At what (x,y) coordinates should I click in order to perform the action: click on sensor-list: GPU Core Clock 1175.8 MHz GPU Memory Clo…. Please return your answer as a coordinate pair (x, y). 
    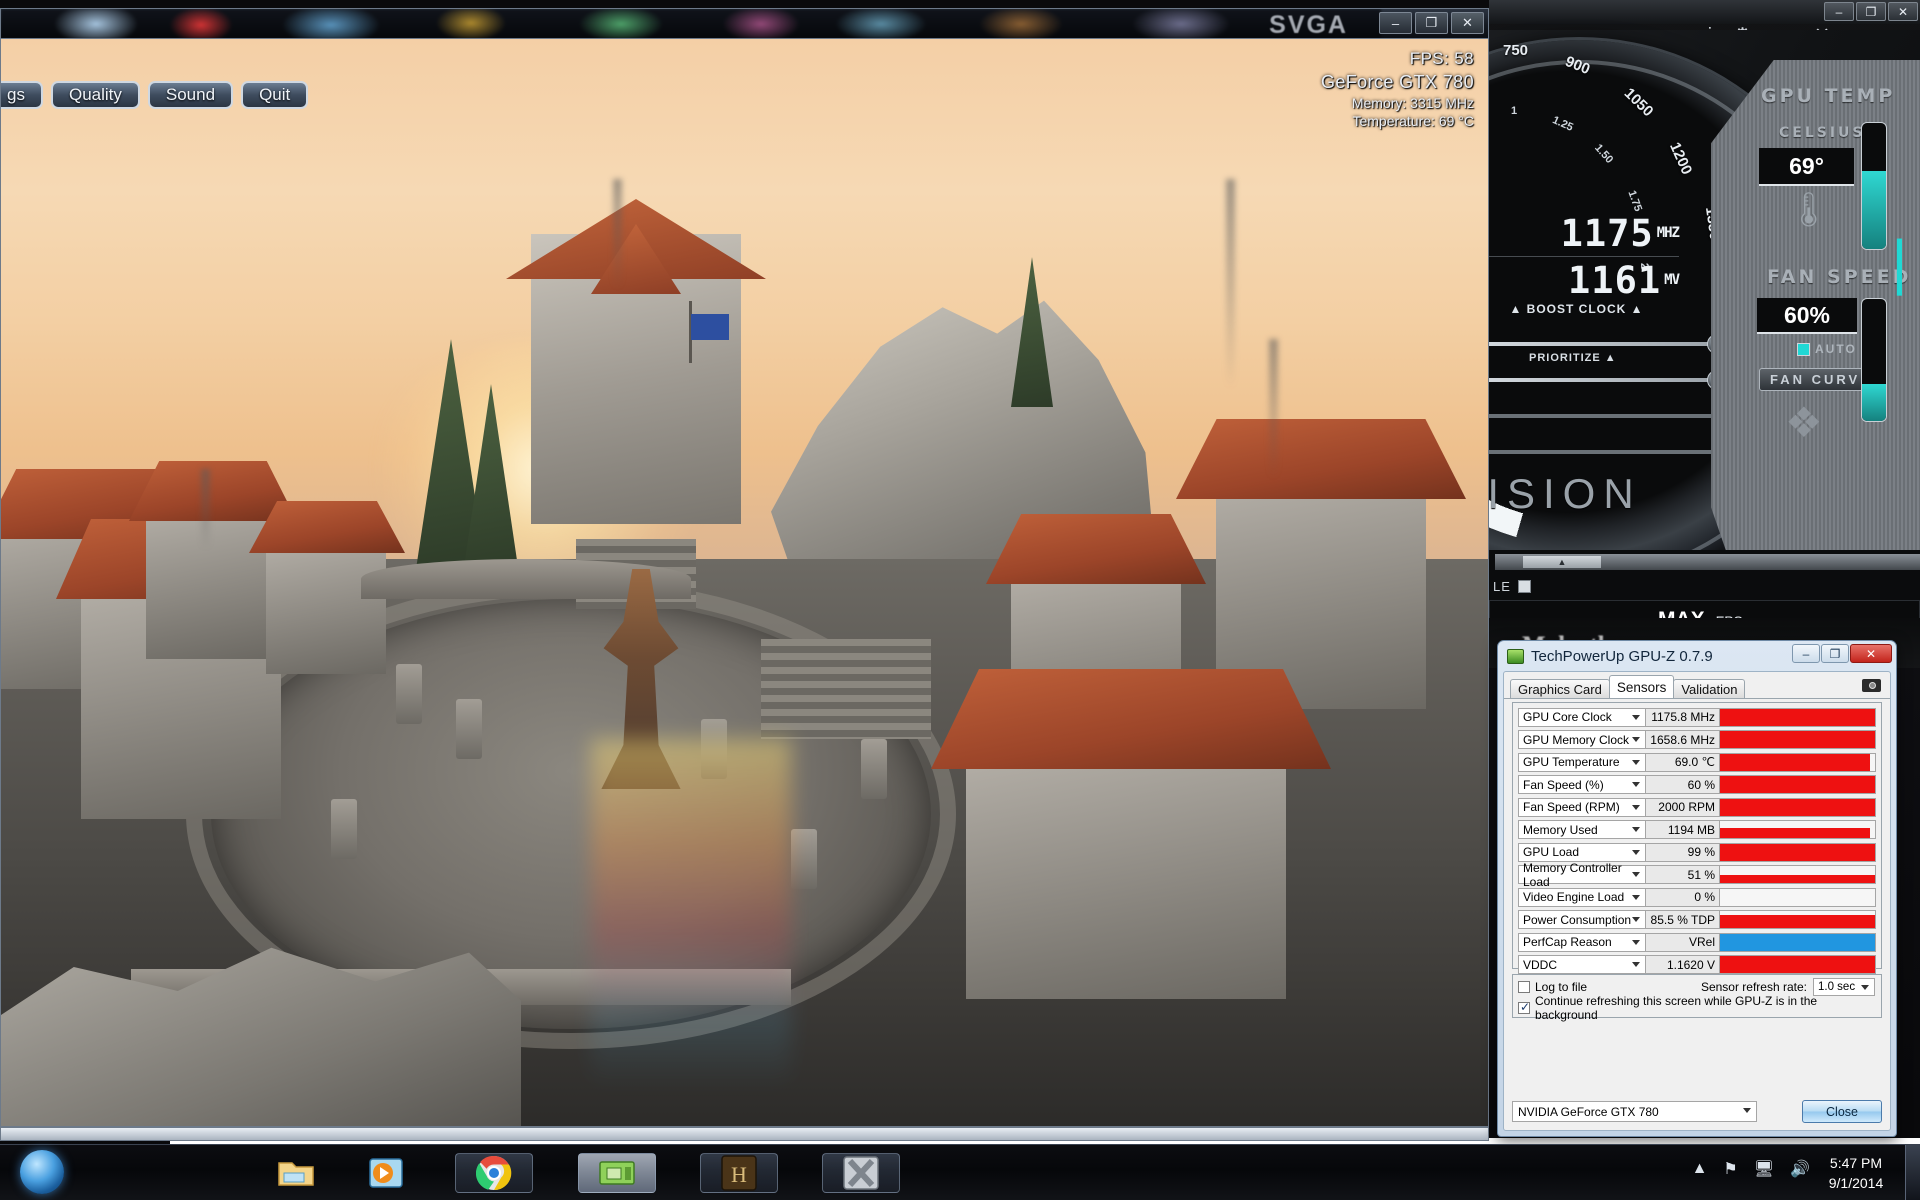
    Looking at the image, I should click on (1697, 838).